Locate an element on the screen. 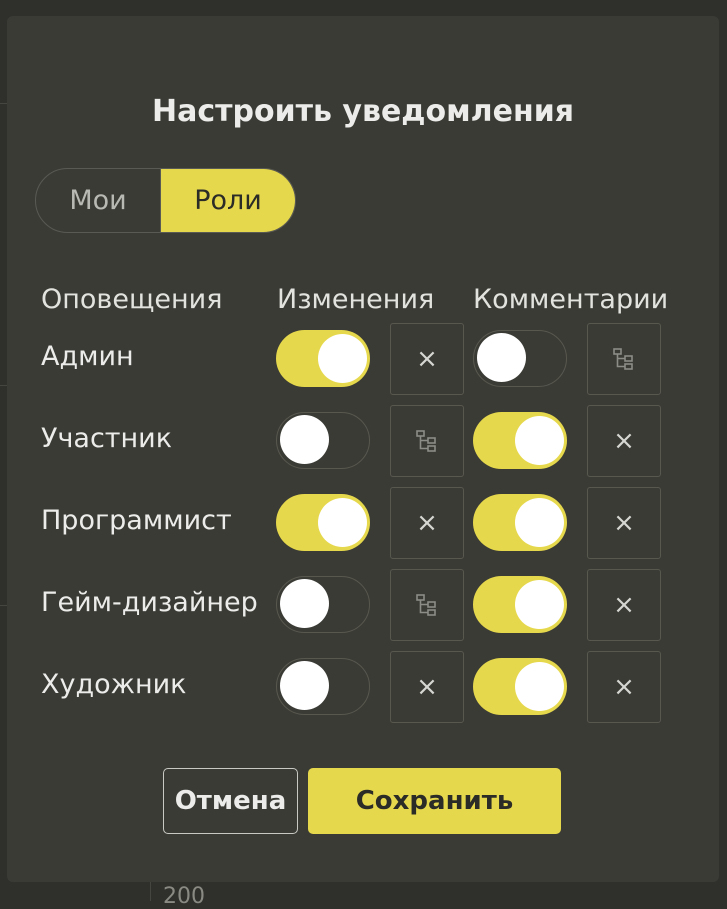 Image resolution: width=727 pixels, height=909 pixels. save-button: Сохранить is located at coordinates (434, 801).